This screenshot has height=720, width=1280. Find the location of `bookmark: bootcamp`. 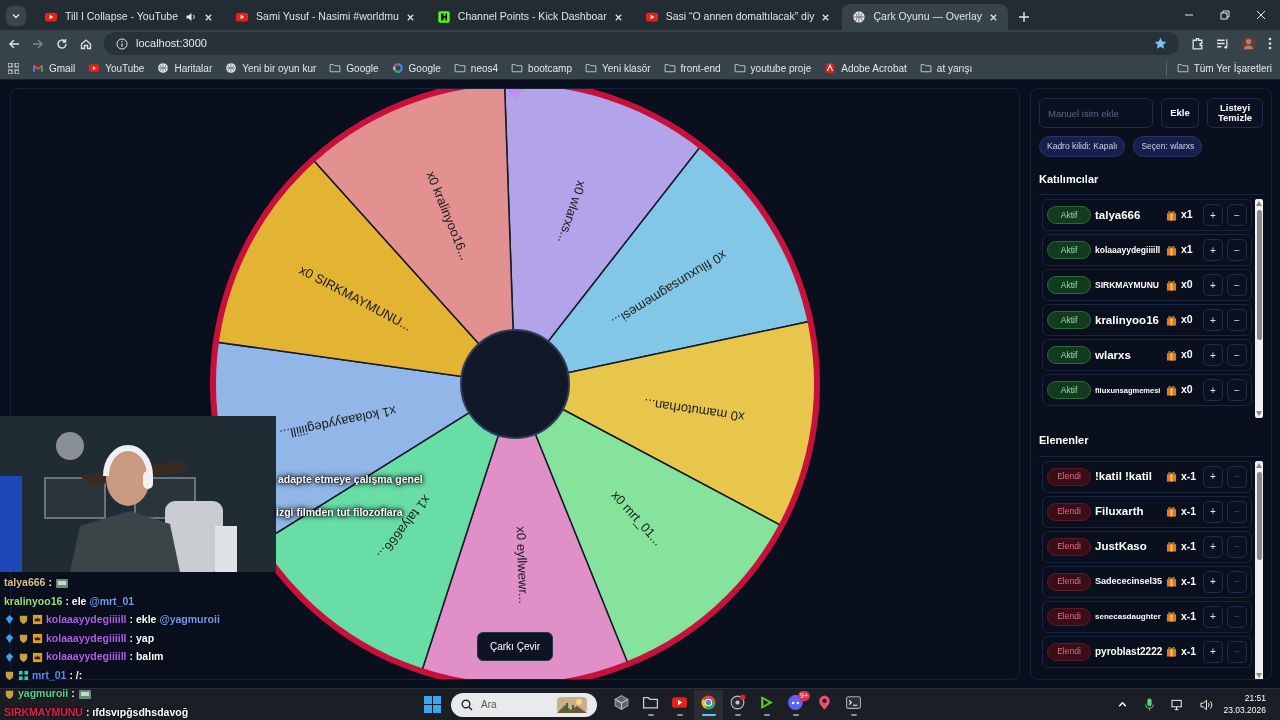

bookmark: bootcamp is located at coordinates (541, 68).